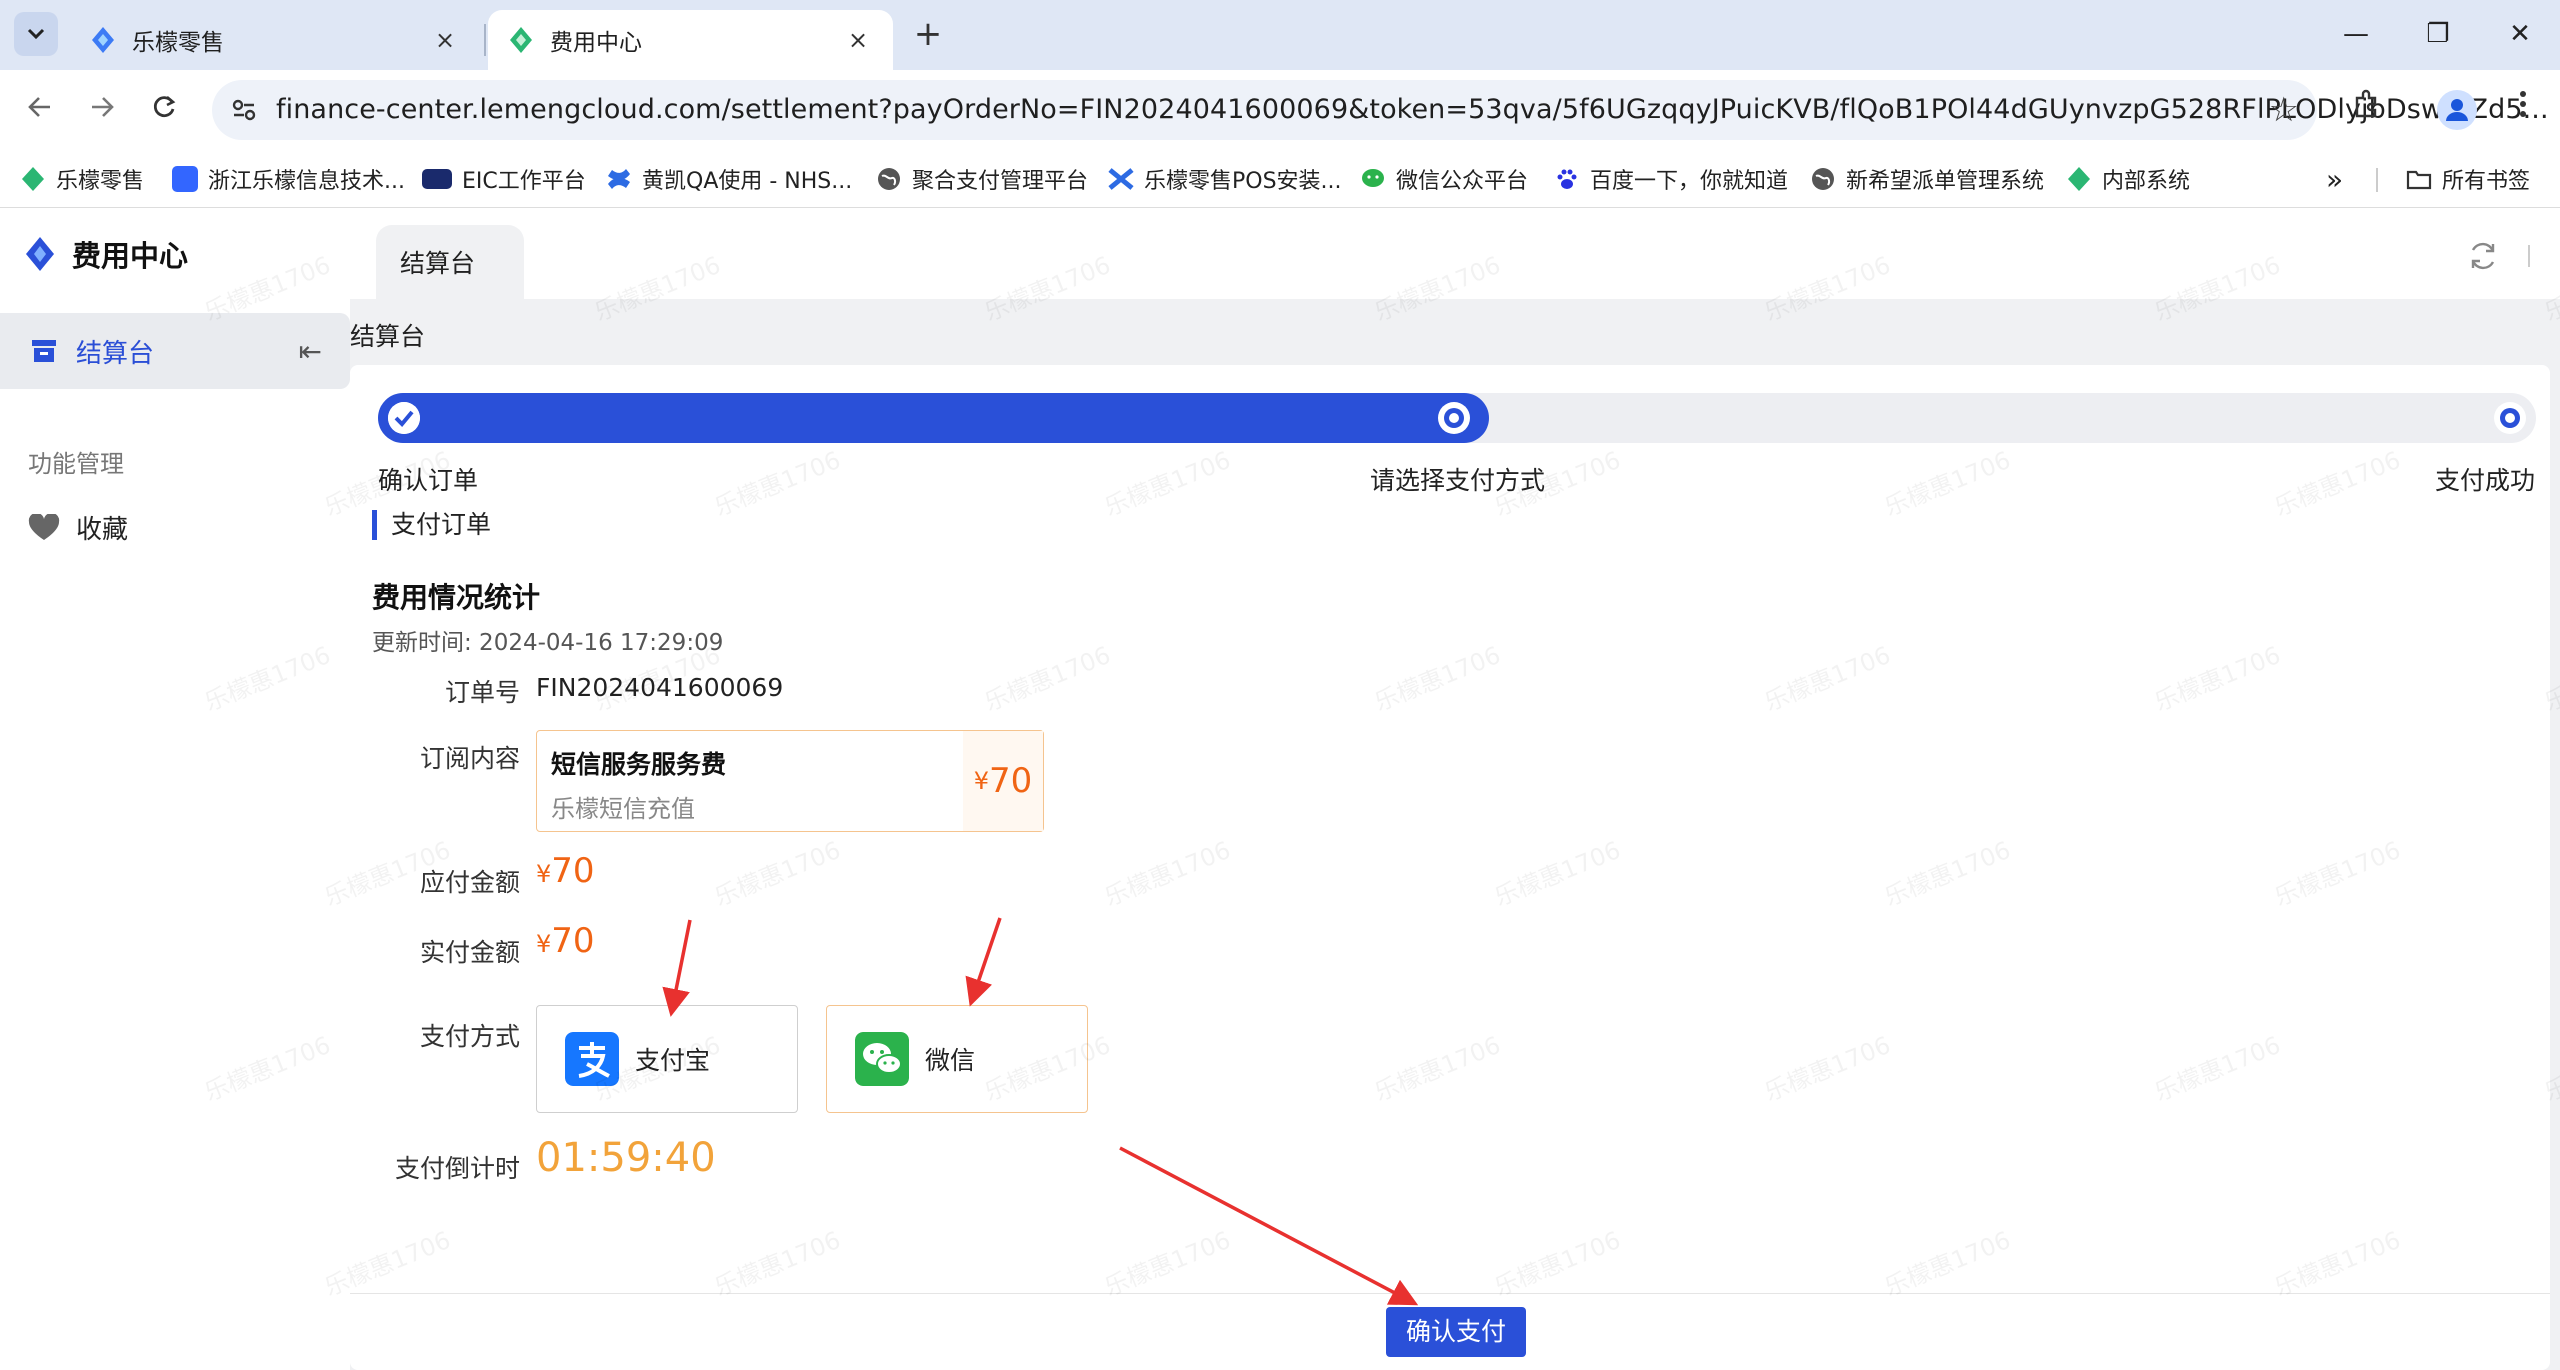 The image size is (2560, 1370). Describe the element at coordinates (456, 597) in the screenshot. I see `stats-title: 费用情况统计` at that location.